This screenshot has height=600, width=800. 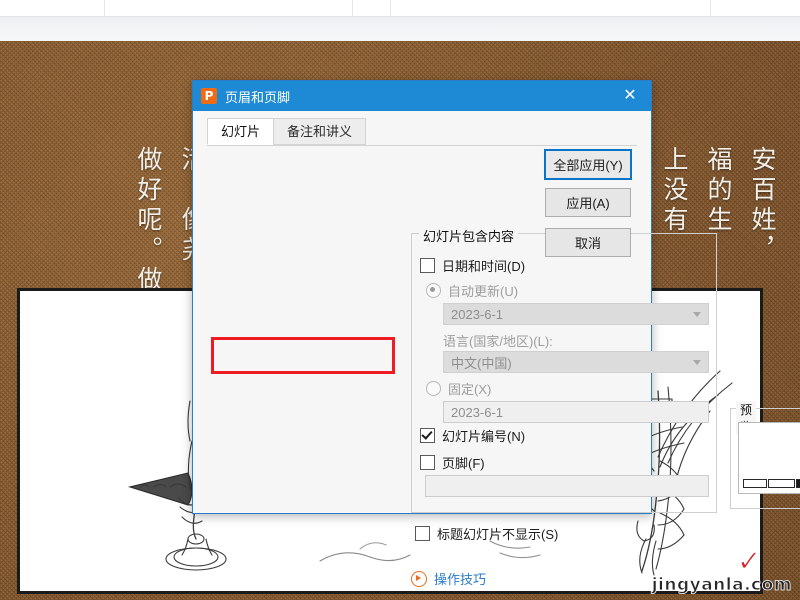 I want to click on hide-on-title-label: 标题幻灯片不显示(S), so click(x=498, y=534).